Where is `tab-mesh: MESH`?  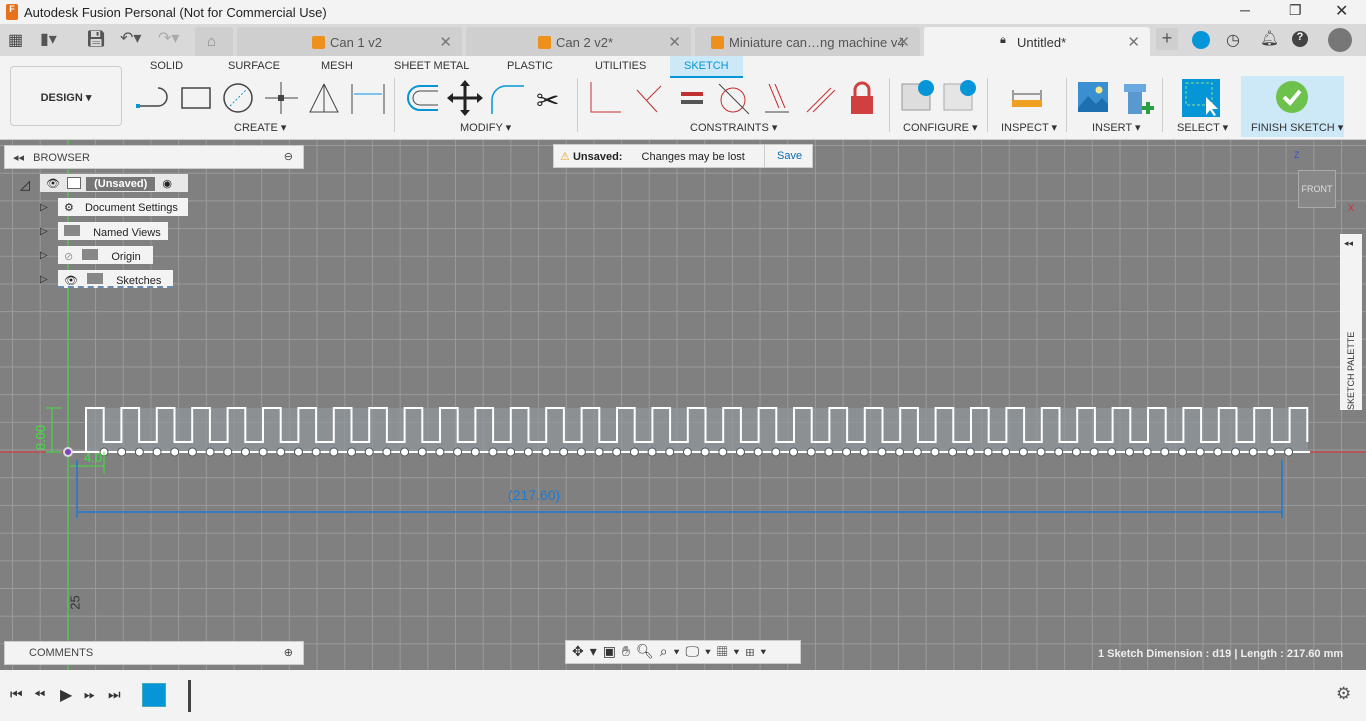 tab-mesh: MESH is located at coordinates (337, 66).